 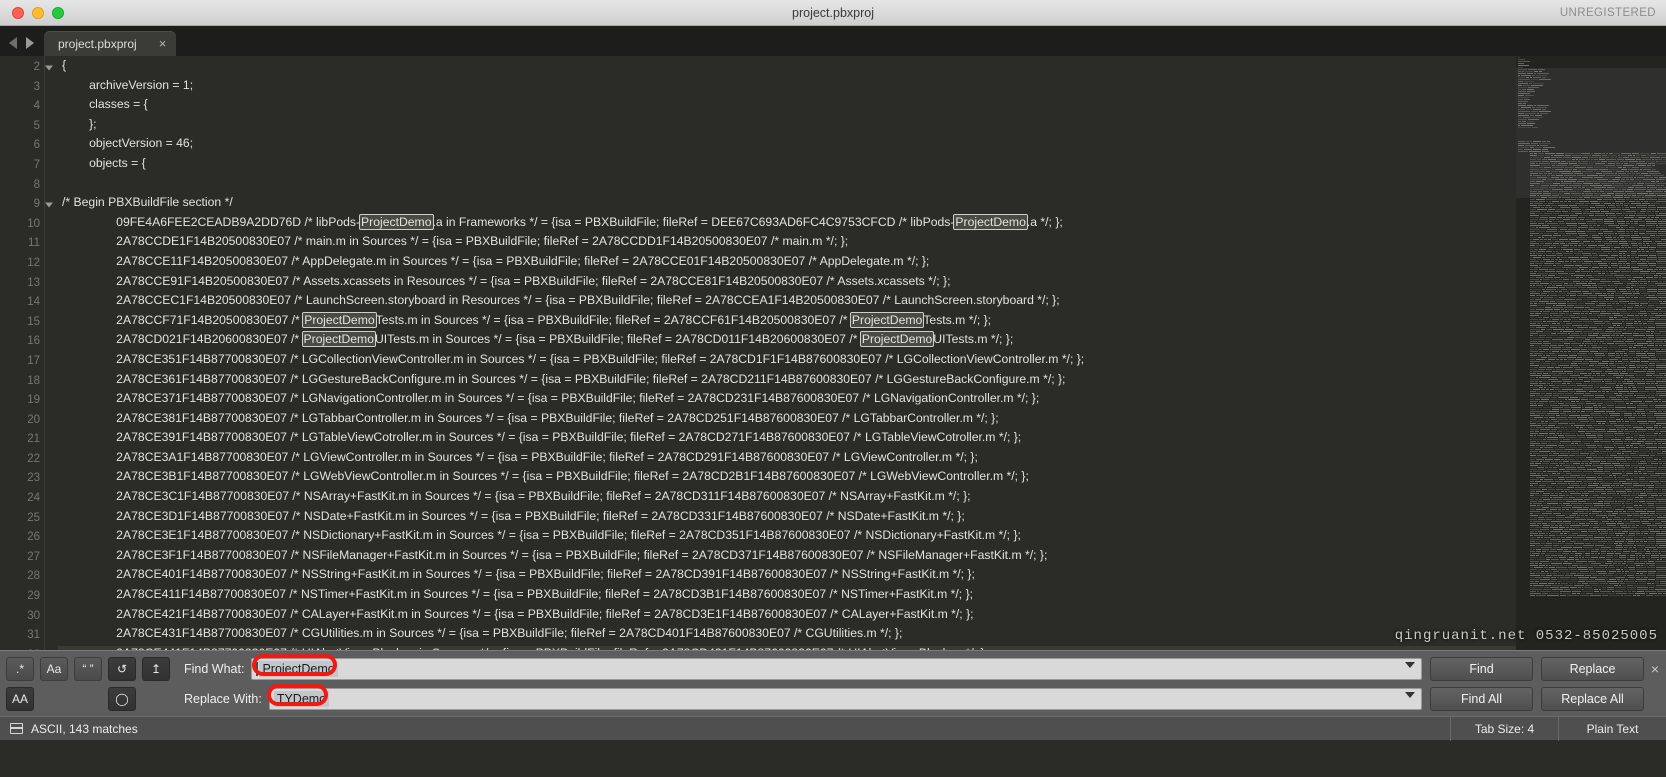 I want to click on line-number: 13, so click(x=33, y=282).